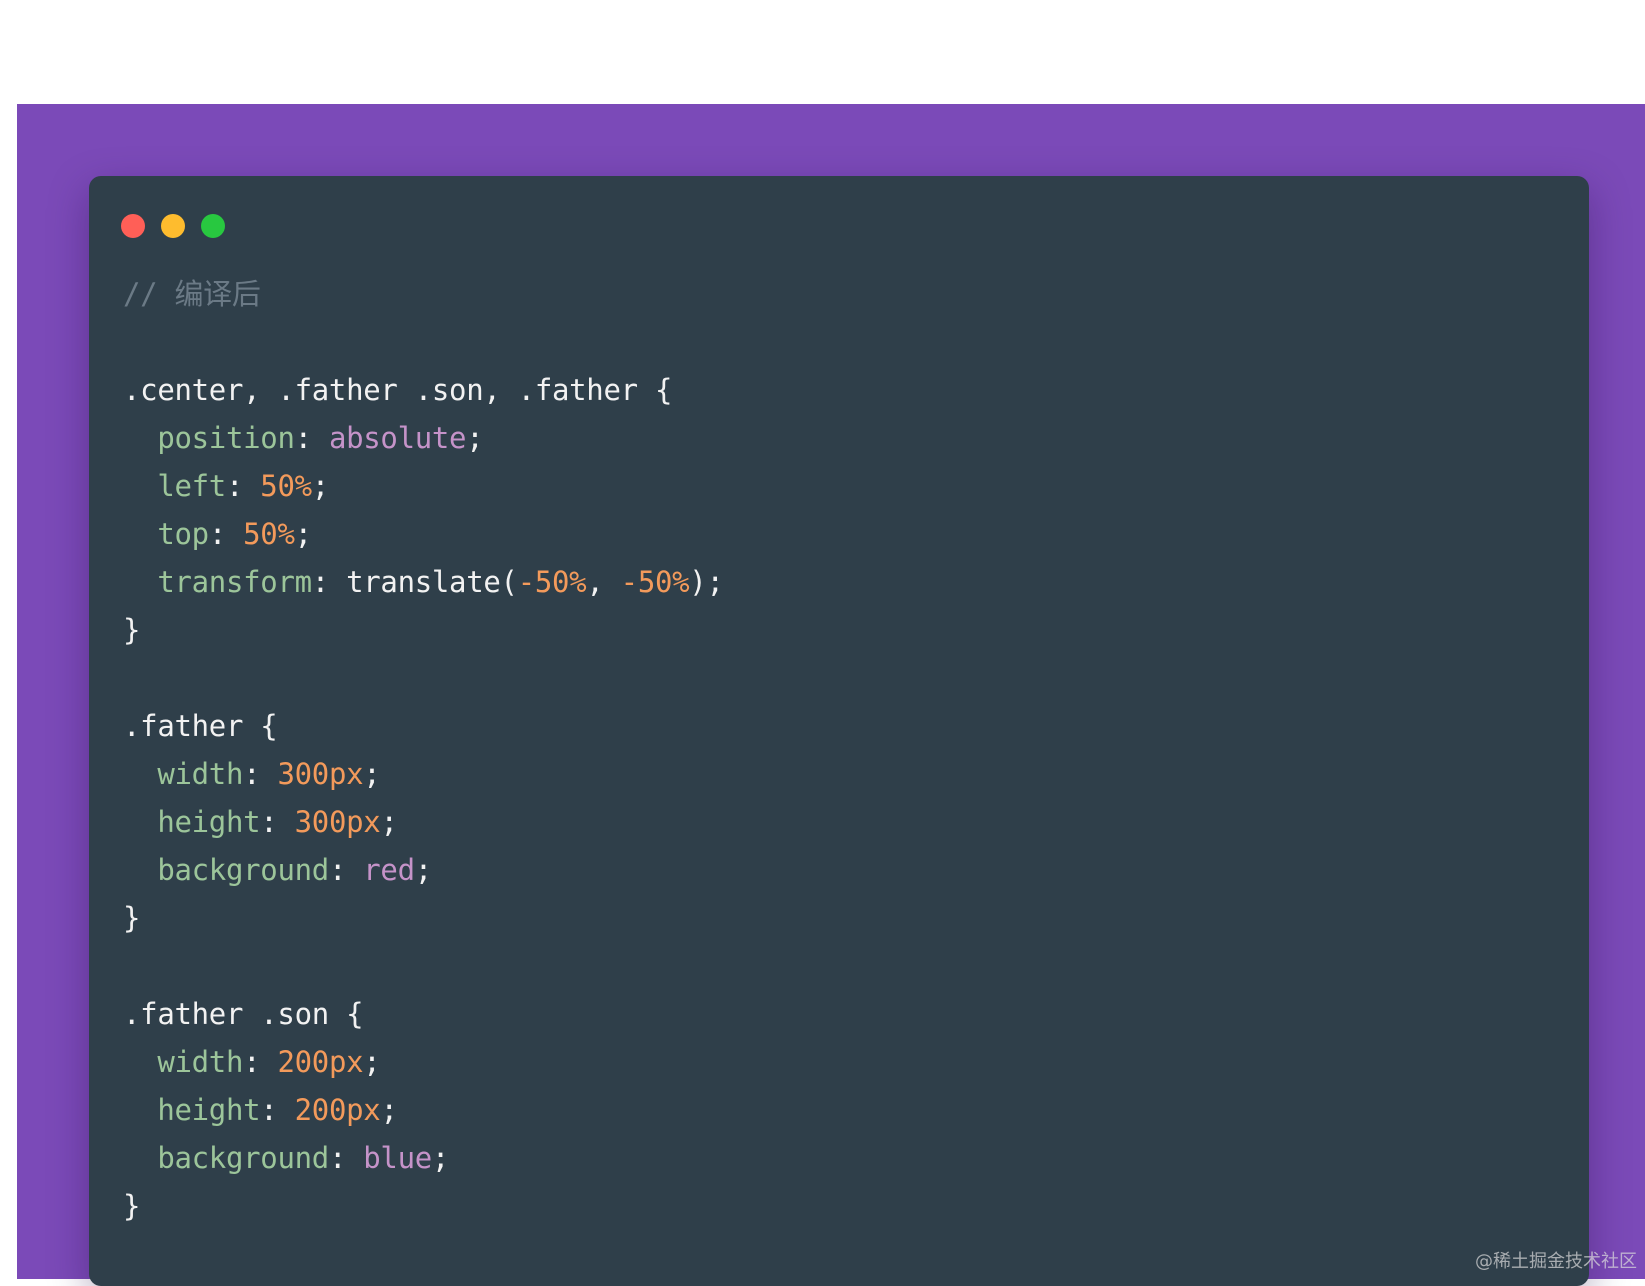  I want to click on code-line: background: red;, so click(423, 870).